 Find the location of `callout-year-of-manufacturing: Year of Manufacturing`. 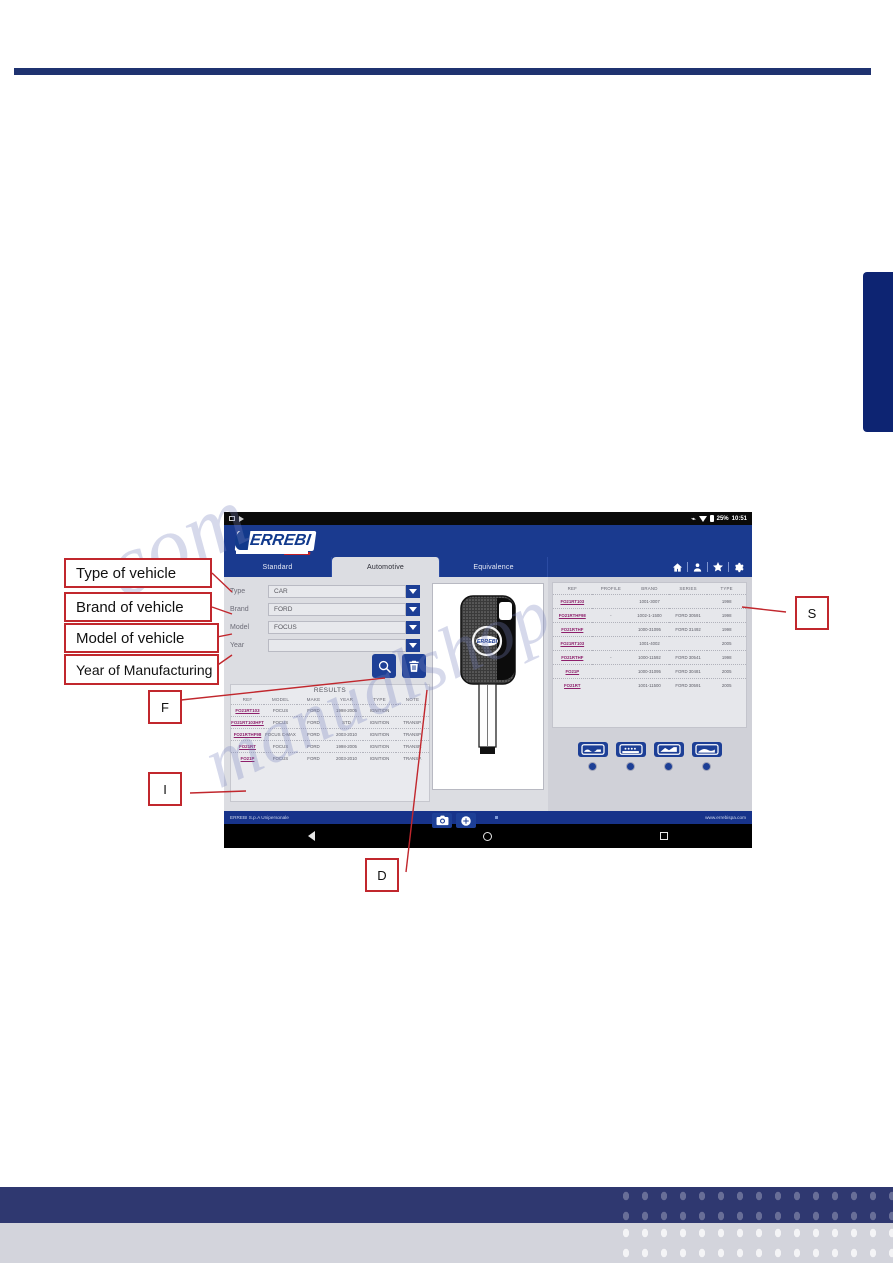

callout-year-of-manufacturing: Year of Manufacturing is located at coordinates (141, 669).